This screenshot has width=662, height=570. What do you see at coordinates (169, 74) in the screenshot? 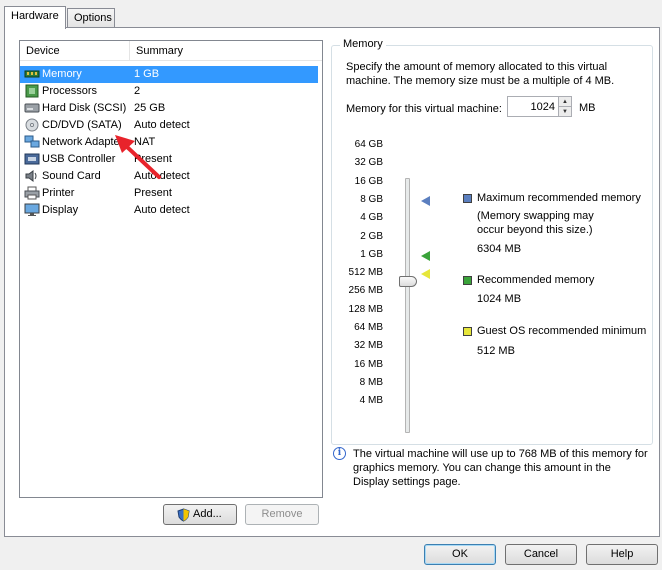
I see `device-row-memory: Memory 1 GB` at bounding box center [169, 74].